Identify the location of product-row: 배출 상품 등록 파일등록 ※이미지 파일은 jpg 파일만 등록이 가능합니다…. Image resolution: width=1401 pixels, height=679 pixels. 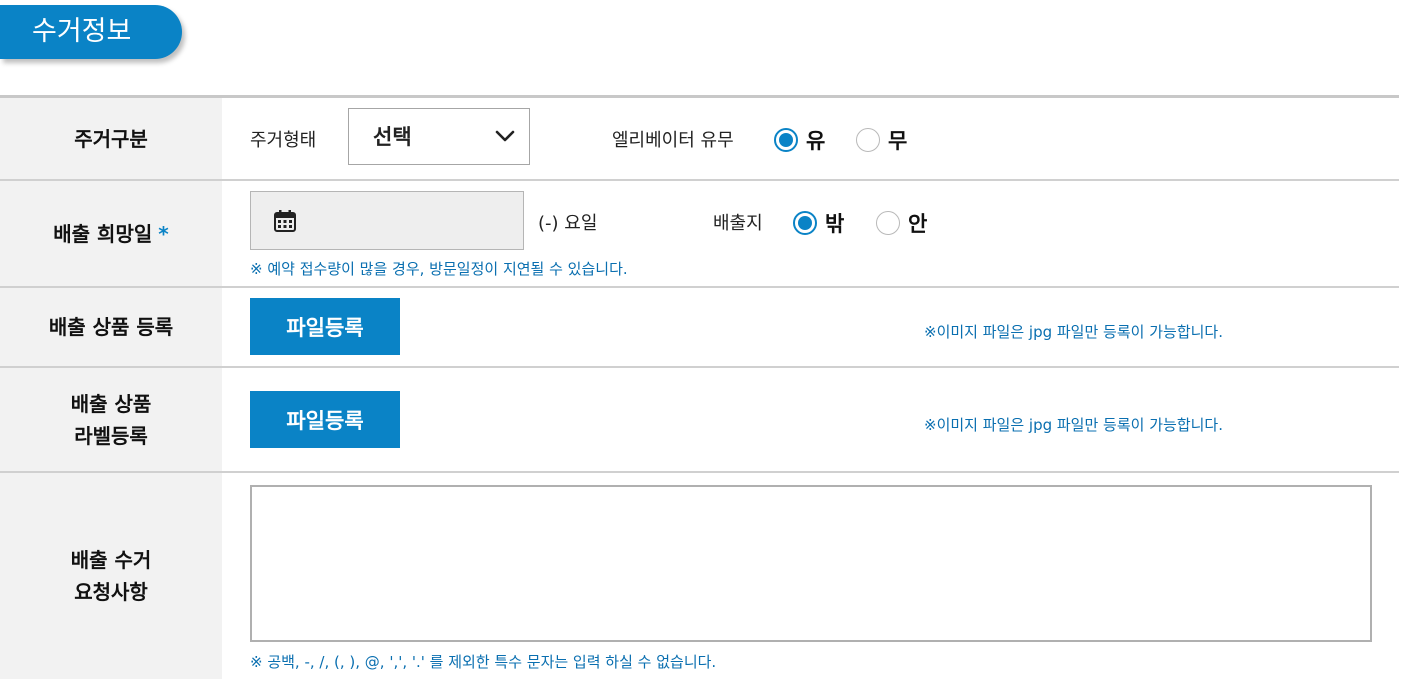
(699, 328).